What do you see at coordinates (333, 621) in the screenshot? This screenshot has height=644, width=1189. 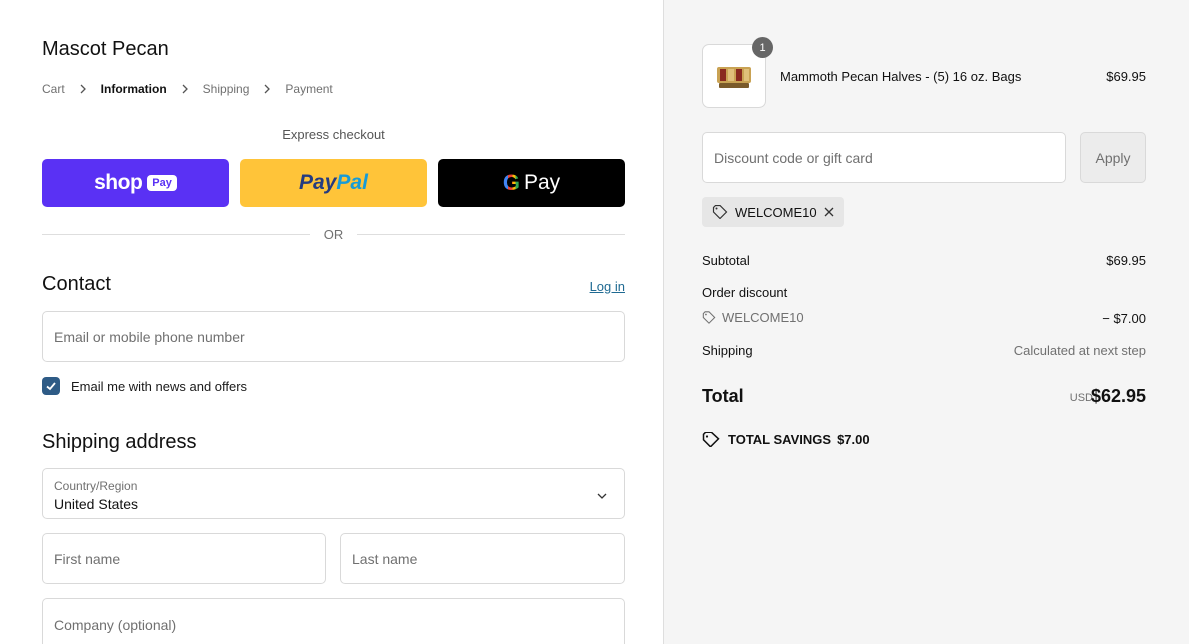 I see `company-field: Company (optional)` at bounding box center [333, 621].